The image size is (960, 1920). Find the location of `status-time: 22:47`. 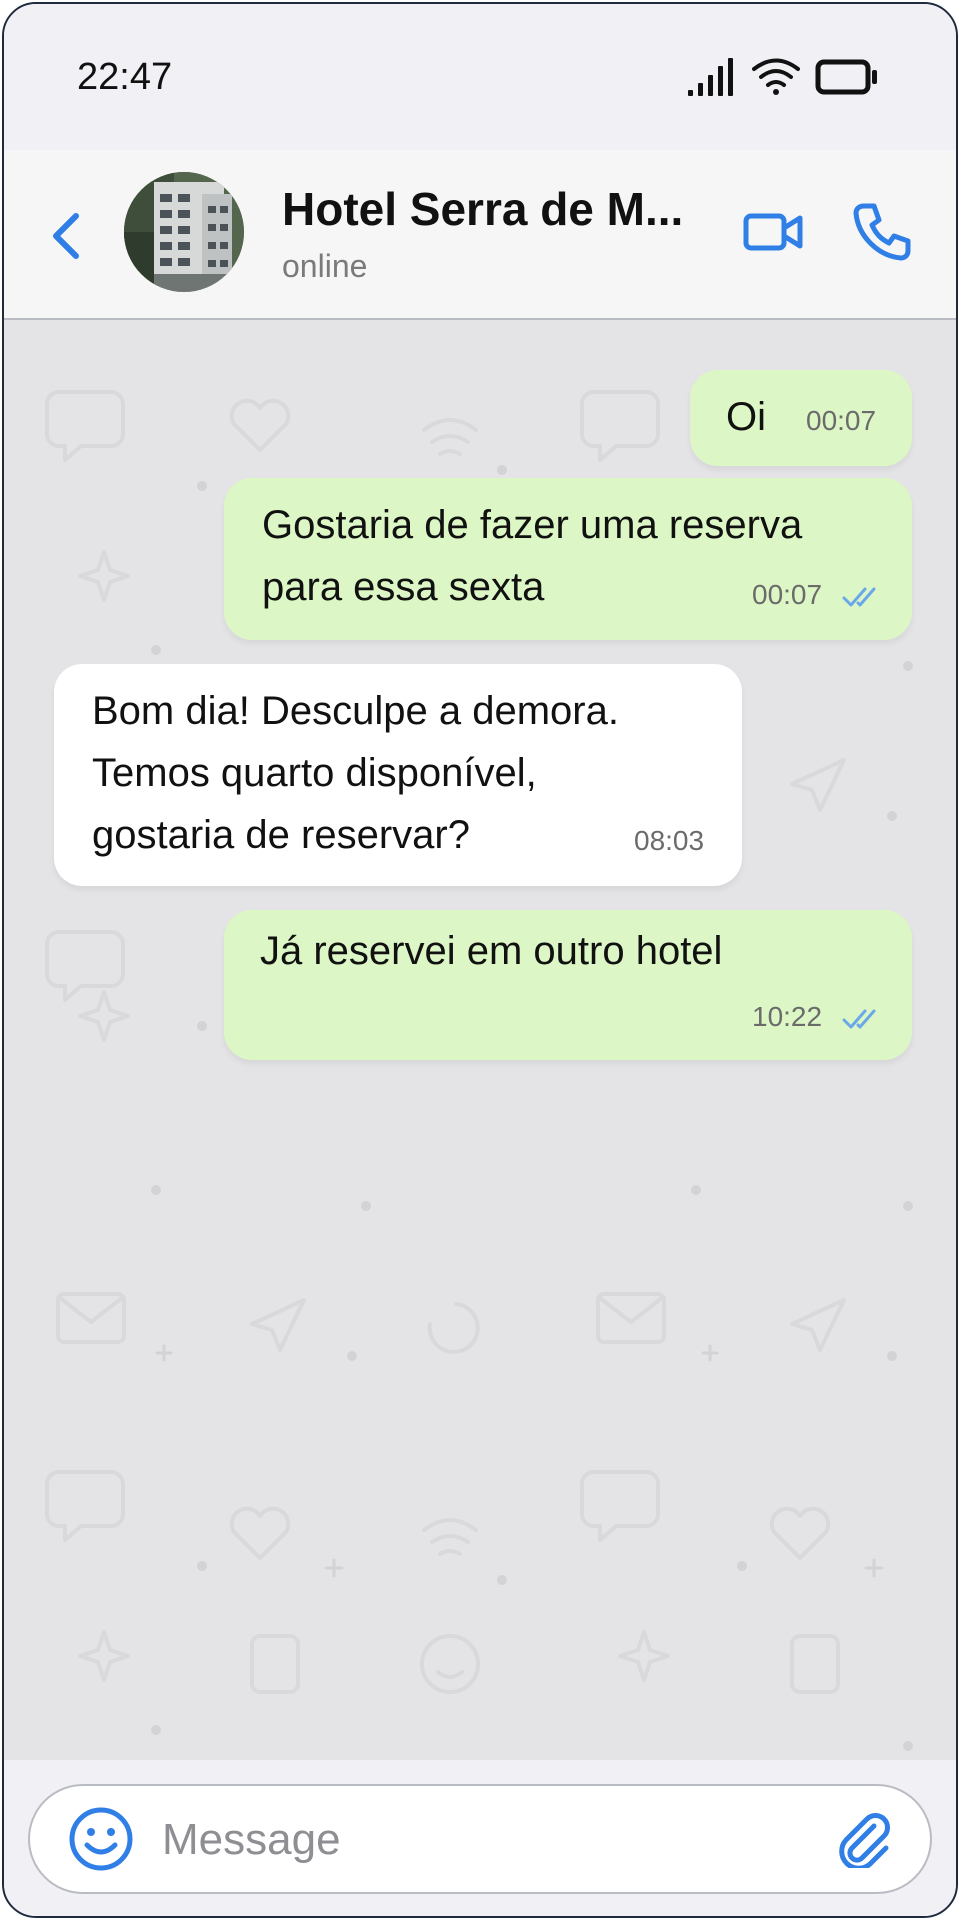

status-time: 22:47 is located at coordinates (125, 77).